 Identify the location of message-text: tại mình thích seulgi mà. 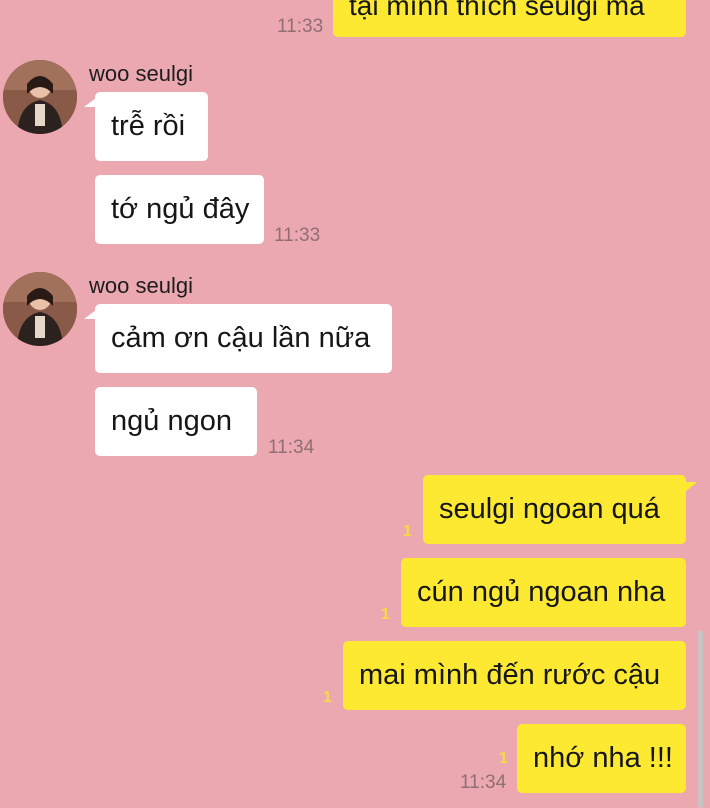
(497, 10).